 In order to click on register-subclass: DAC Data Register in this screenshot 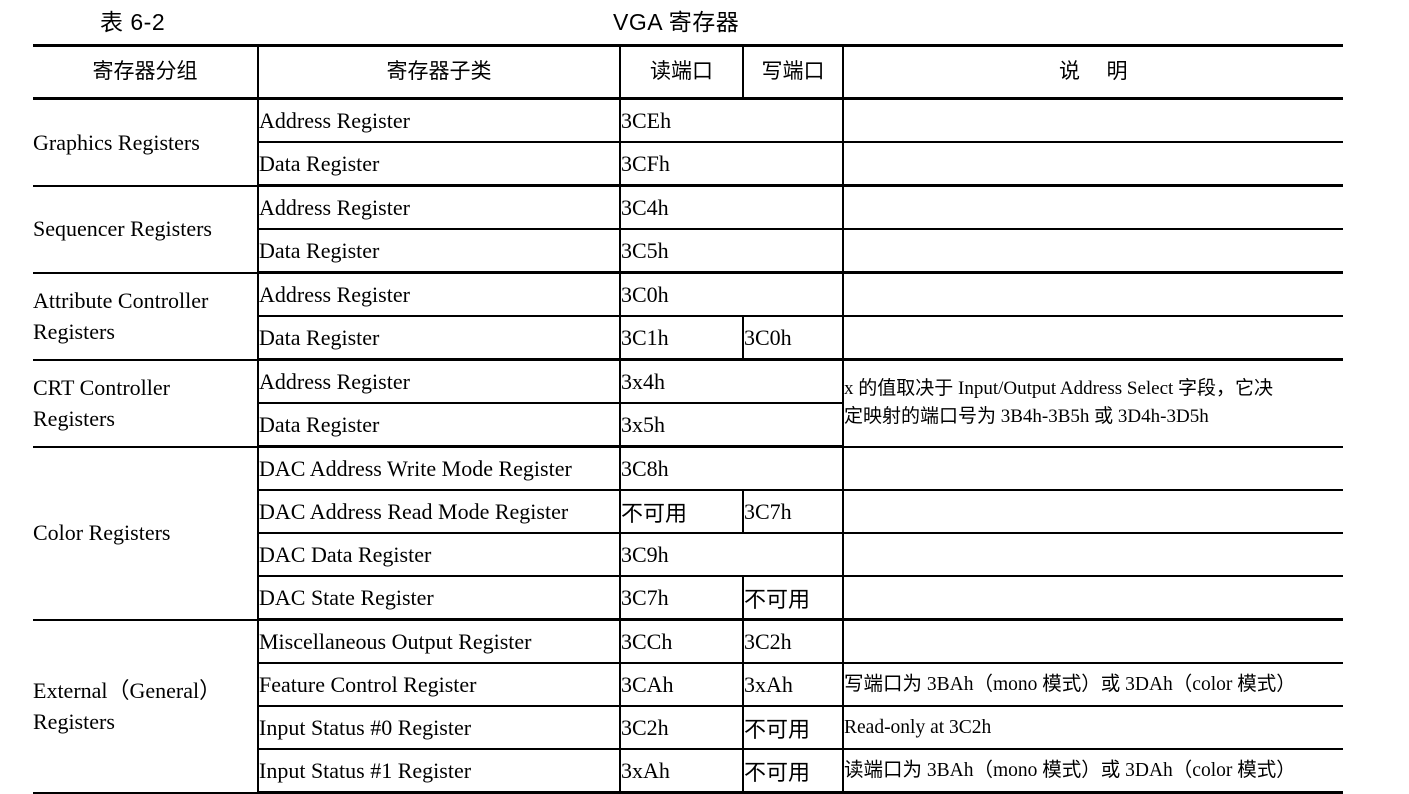, I will do `click(438, 555)`.